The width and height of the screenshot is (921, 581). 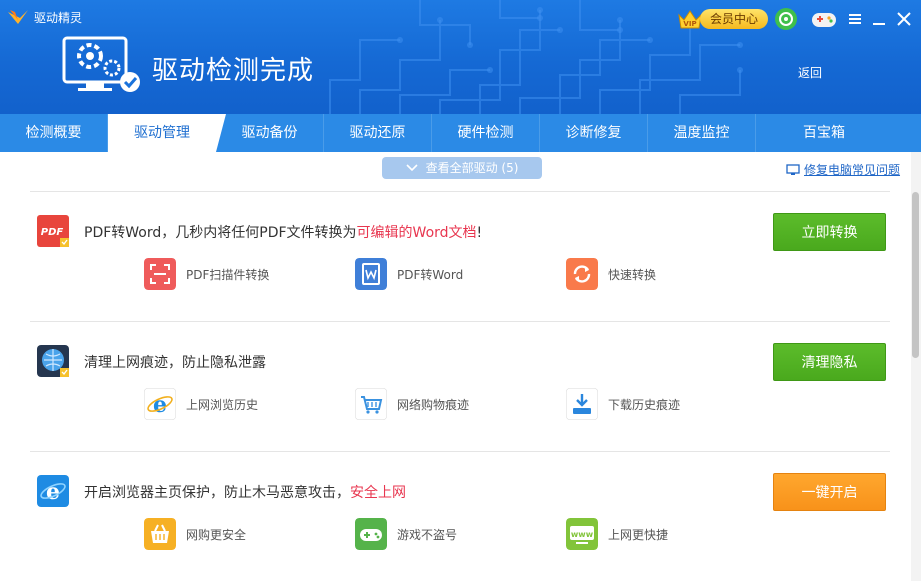 What do you see at coordinates (270, 133) in the screenshot?
I see `tab-driver-backup: 驱动备份` at bounding box center [270, 133].